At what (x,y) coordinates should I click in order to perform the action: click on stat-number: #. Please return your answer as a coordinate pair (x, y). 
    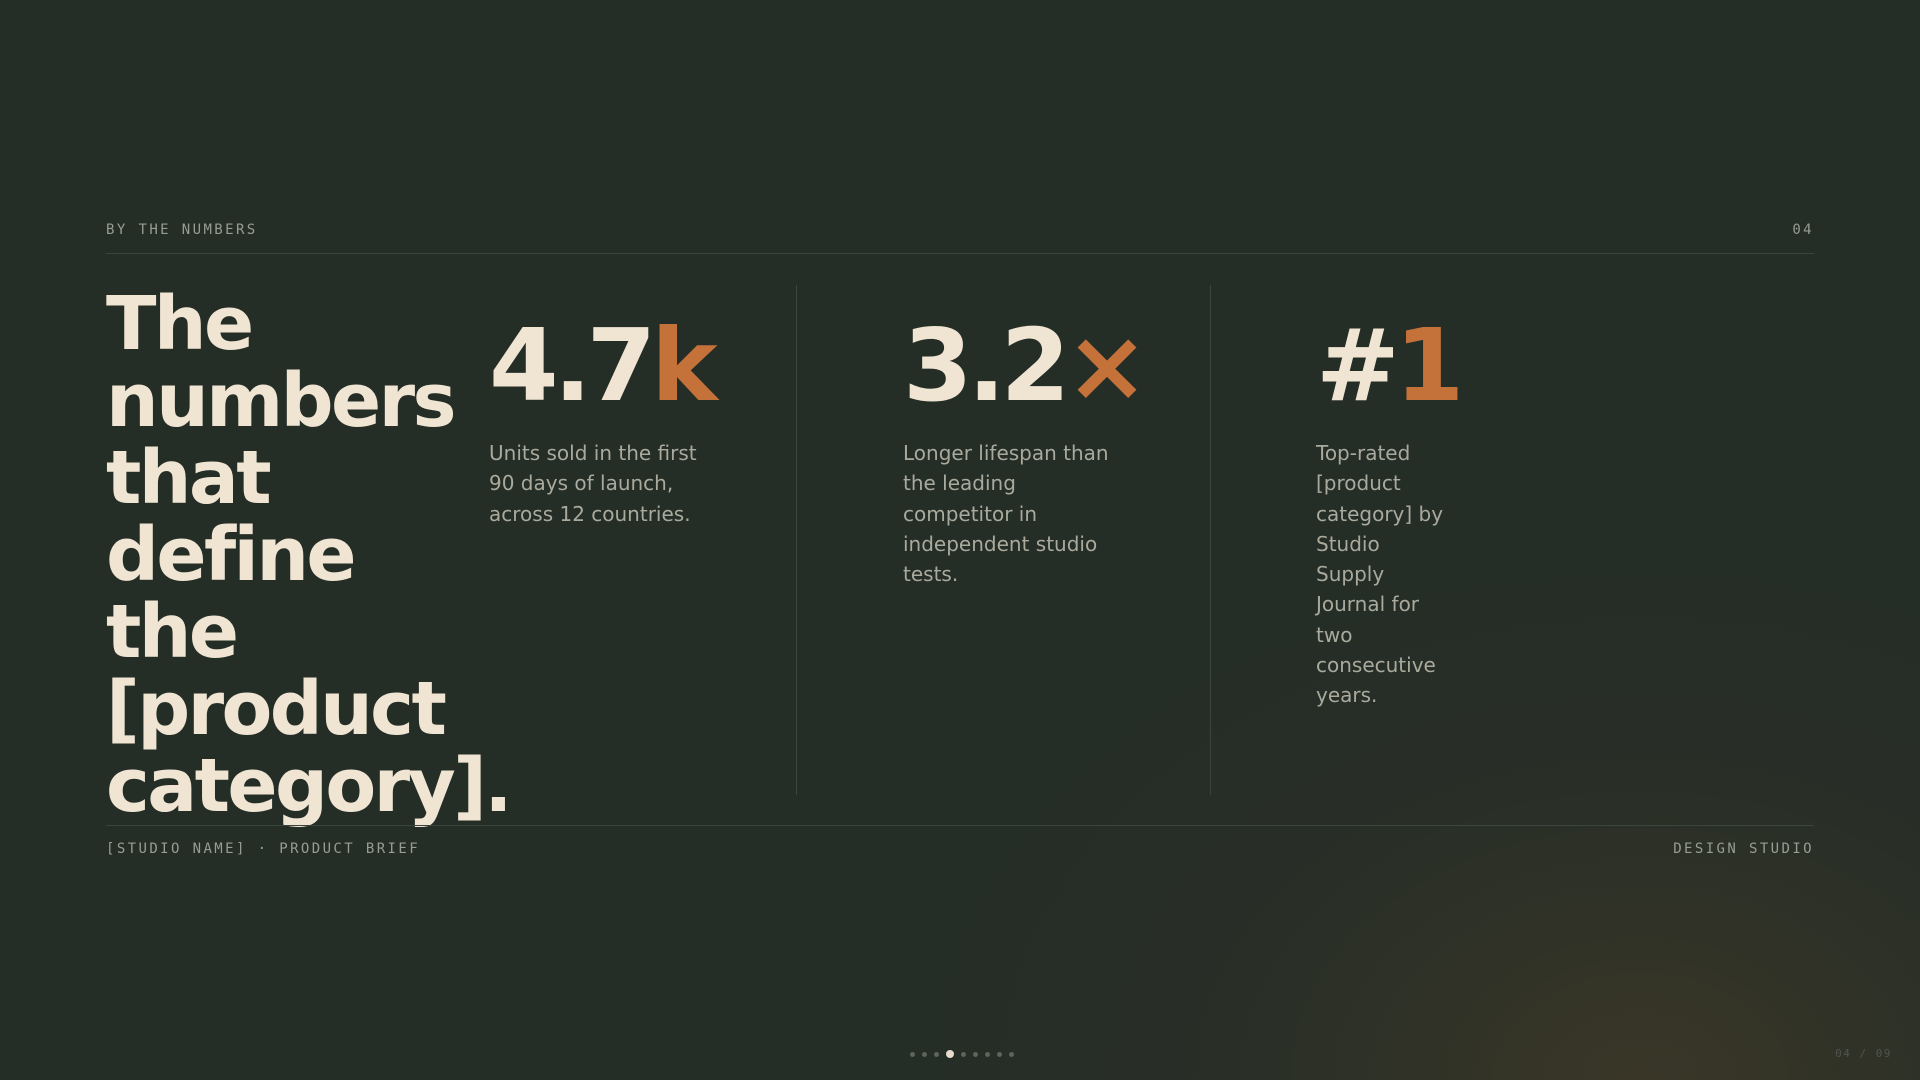
    Looking at the image, I should click on (1358, 365).